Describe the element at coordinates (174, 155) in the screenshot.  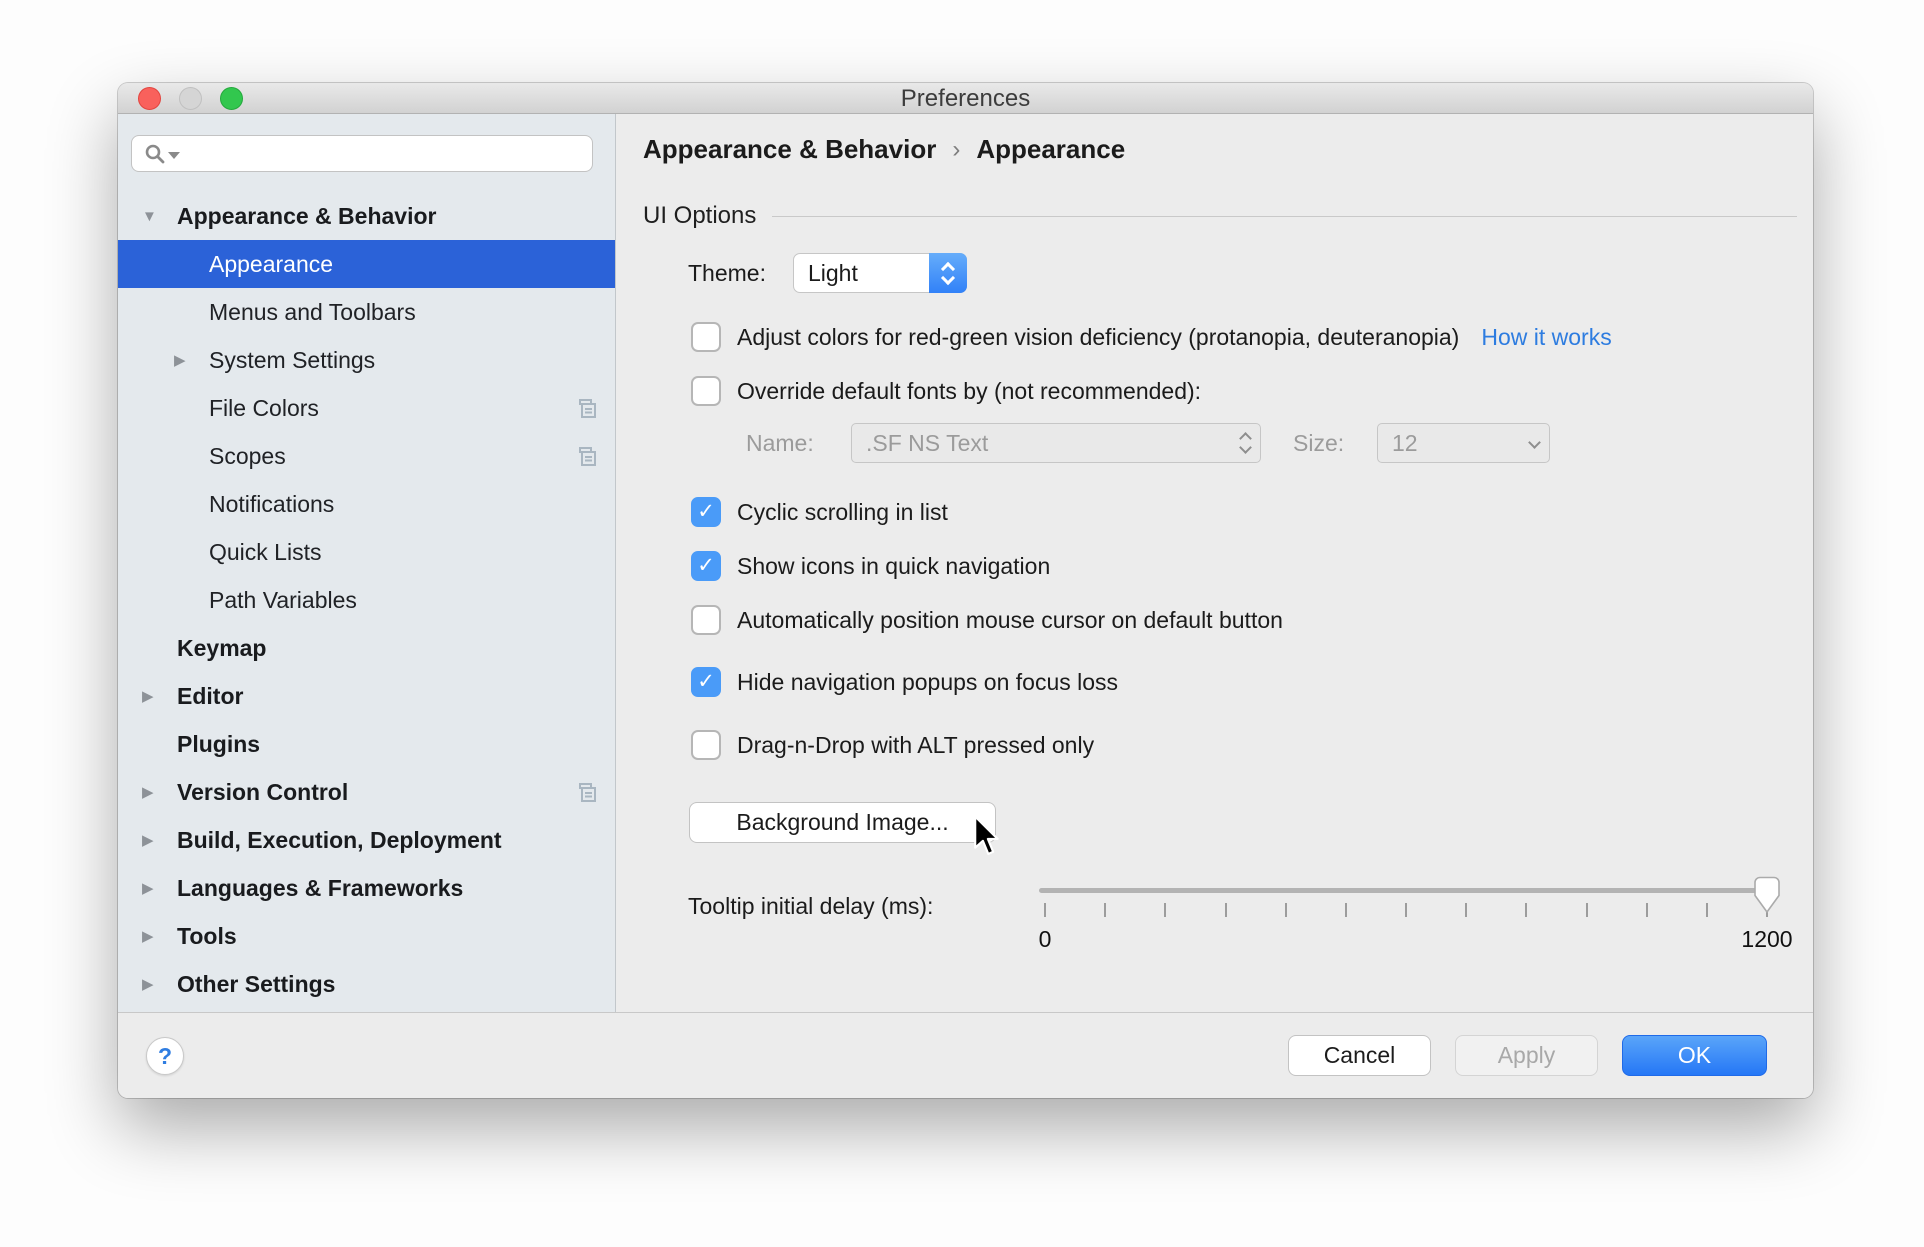
I see `search-options-caret-icon` at that location.